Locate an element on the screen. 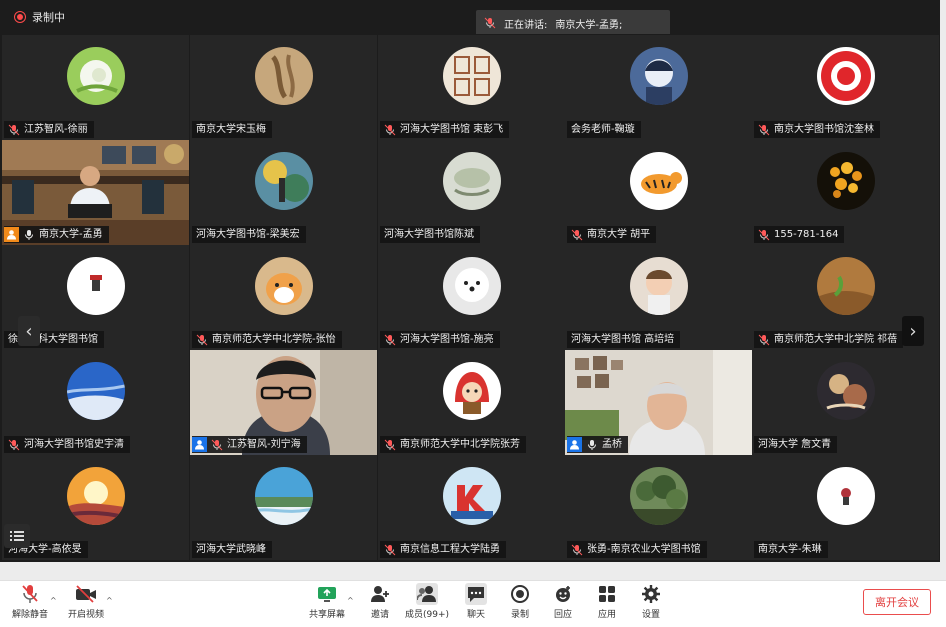 The image size is (946, 627). start-video-button: 开启视频 is located at coordinates (86, 601).